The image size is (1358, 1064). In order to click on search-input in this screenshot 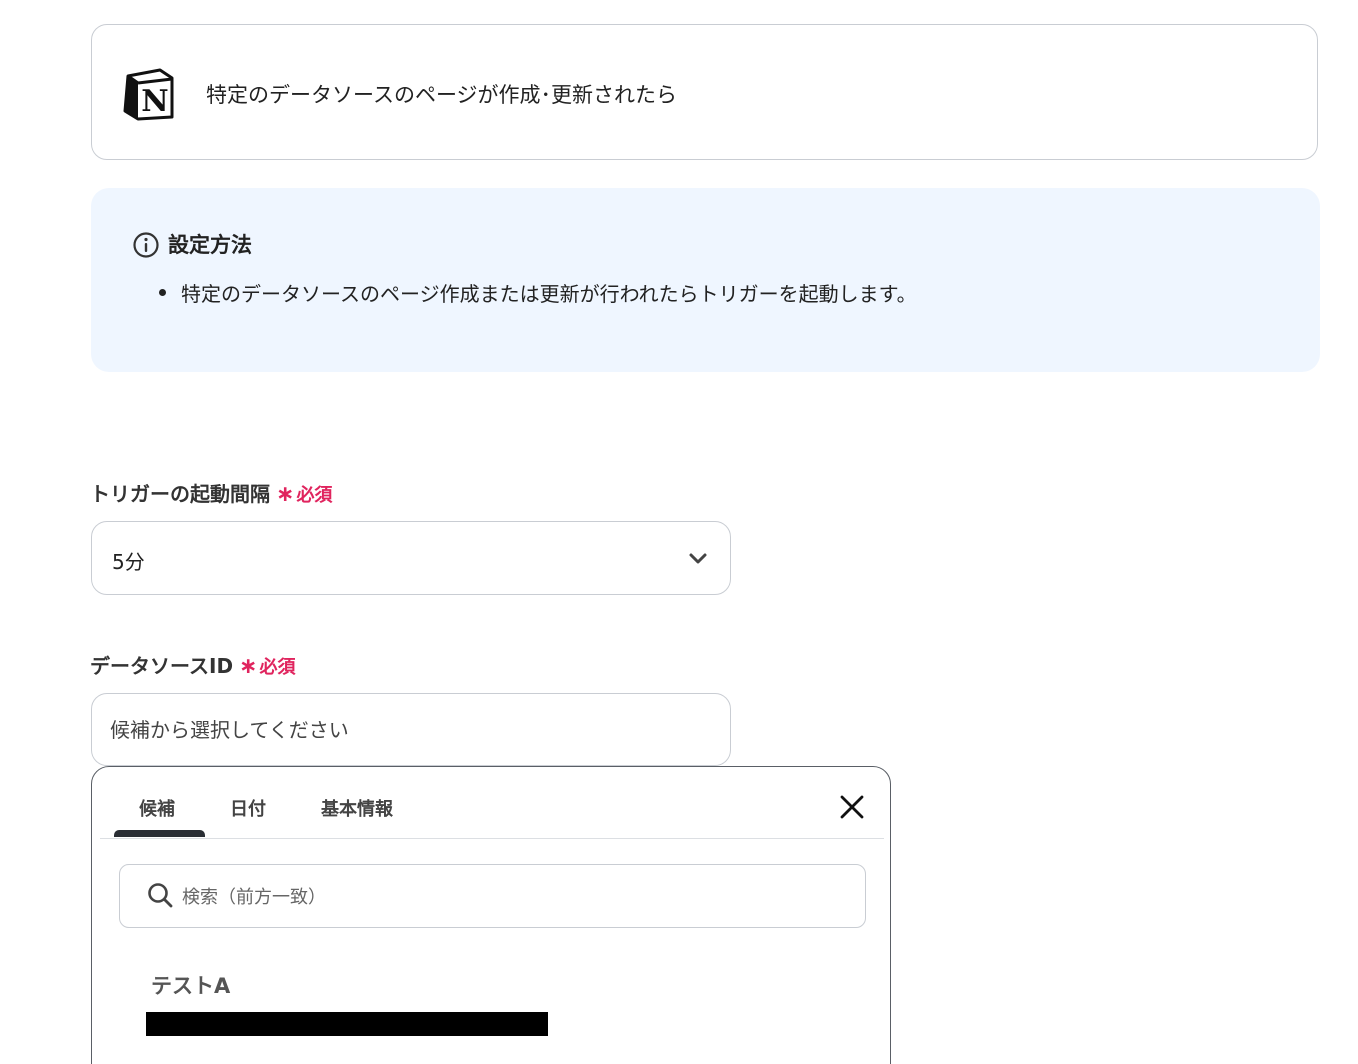, I will do `click(502, 897)`.